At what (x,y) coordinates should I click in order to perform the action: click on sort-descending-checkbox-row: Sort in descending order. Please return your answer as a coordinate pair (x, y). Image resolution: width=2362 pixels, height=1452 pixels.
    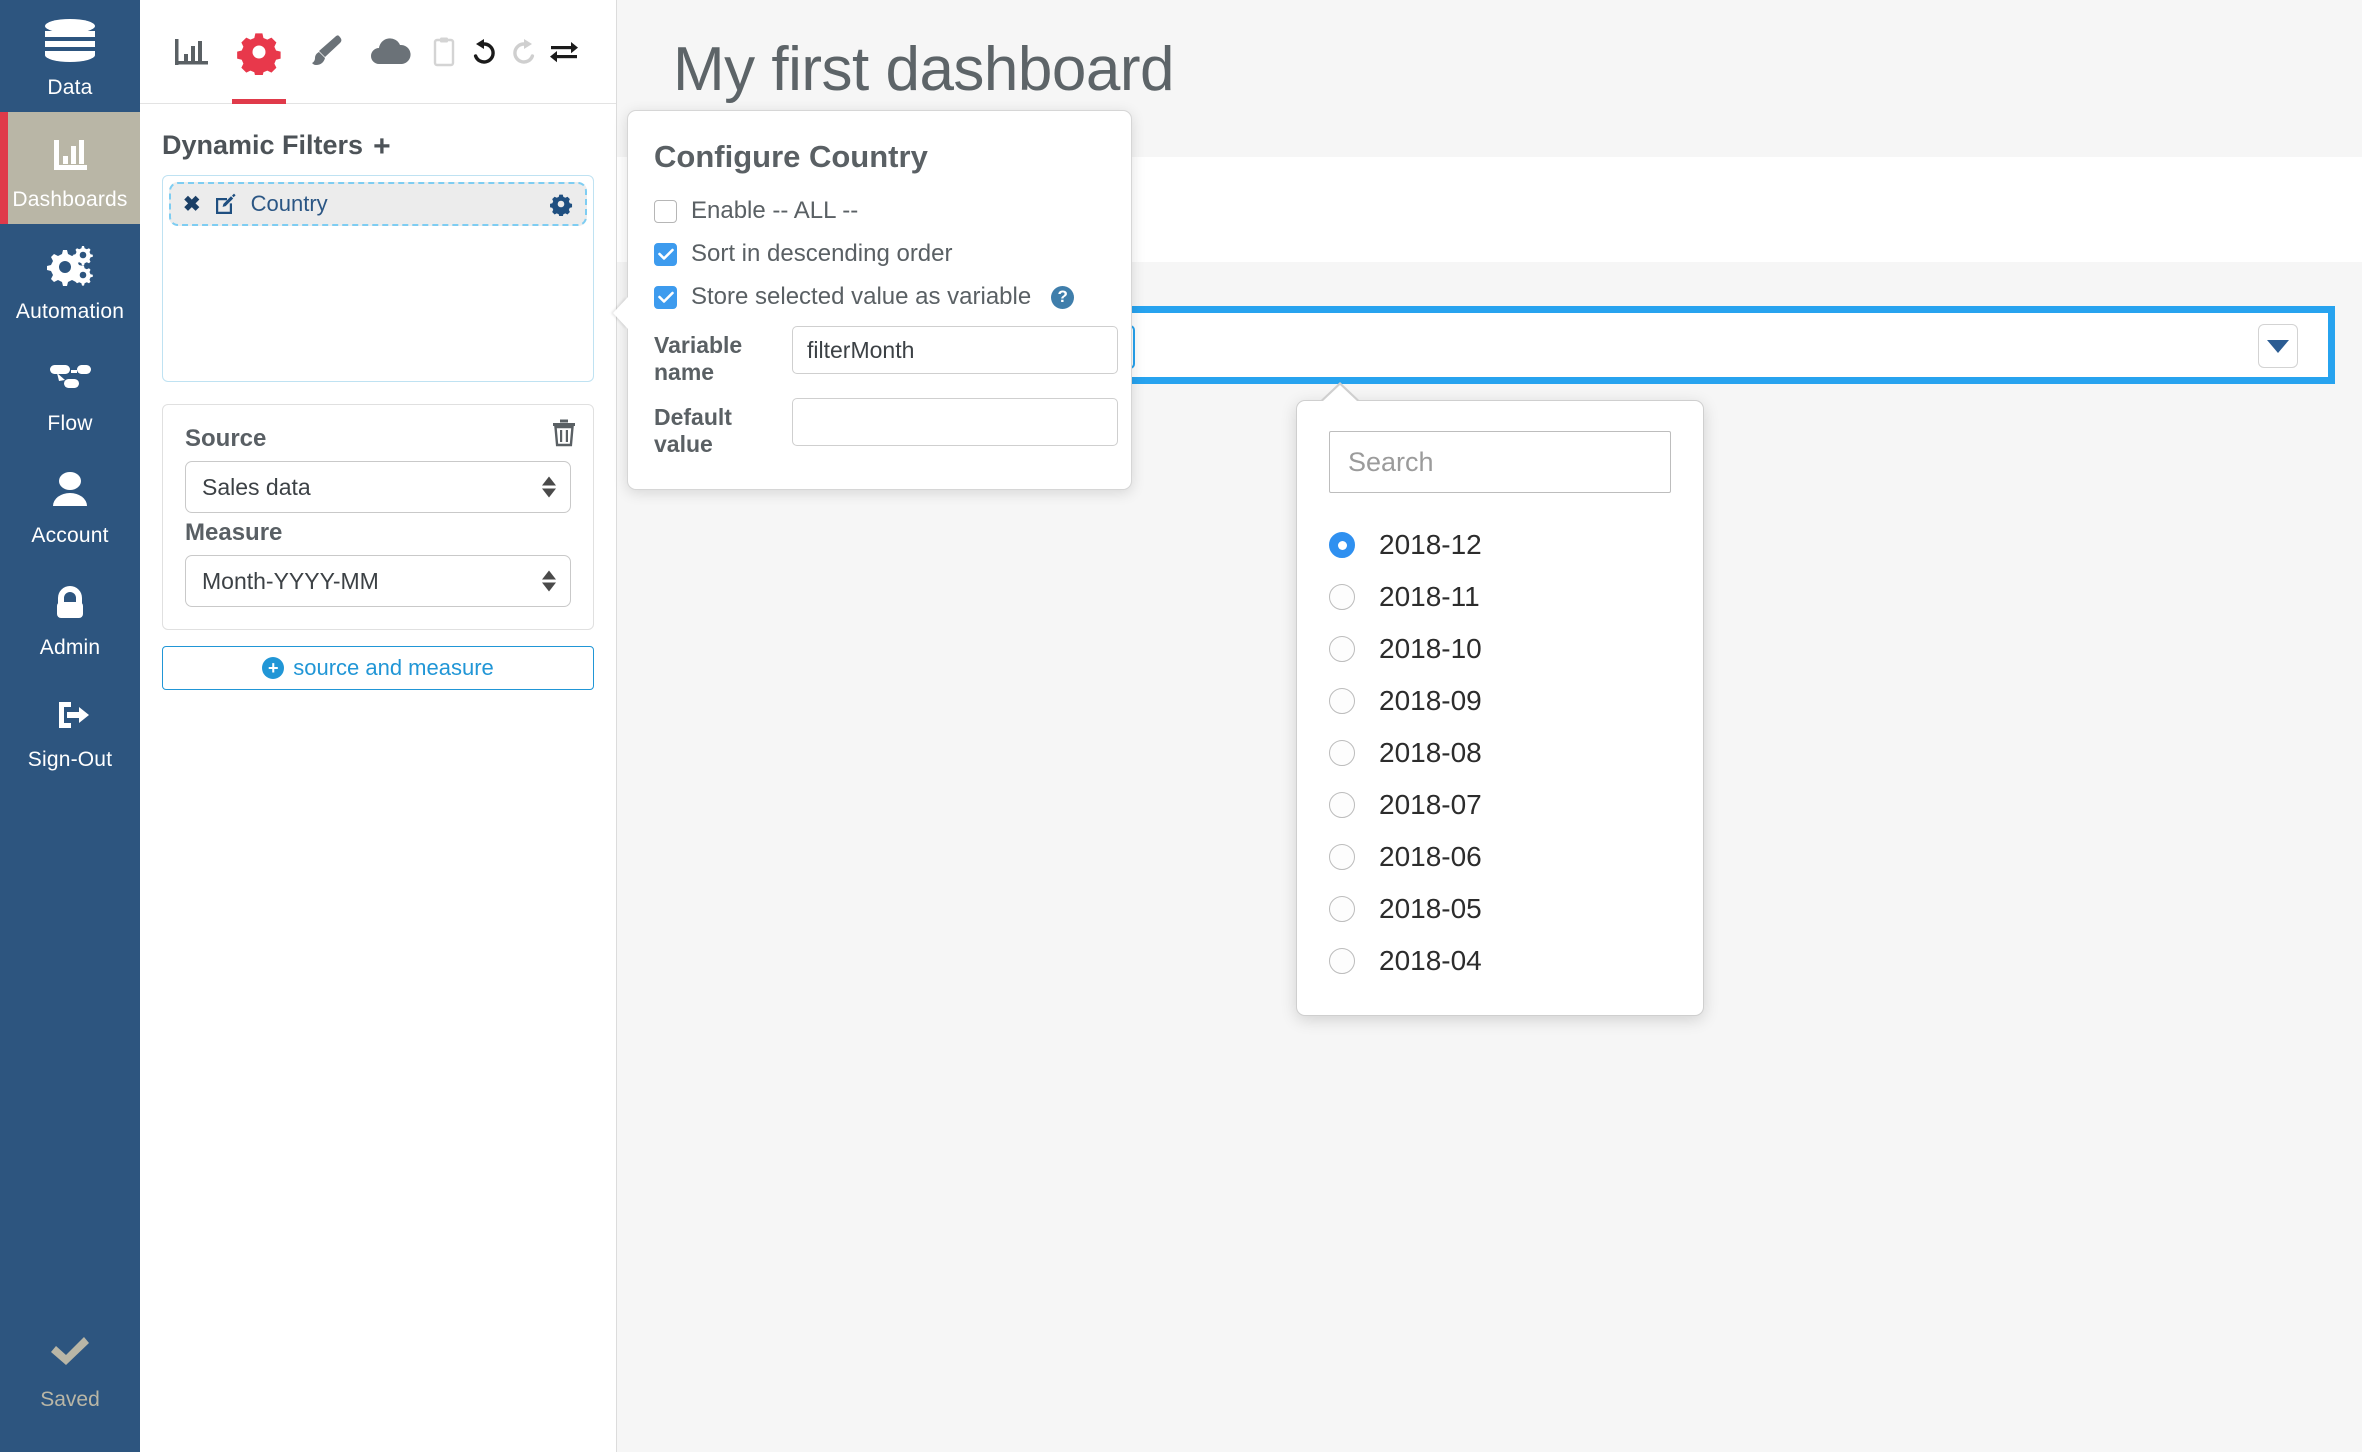
    Looking at the image, I should click on (879, 254).